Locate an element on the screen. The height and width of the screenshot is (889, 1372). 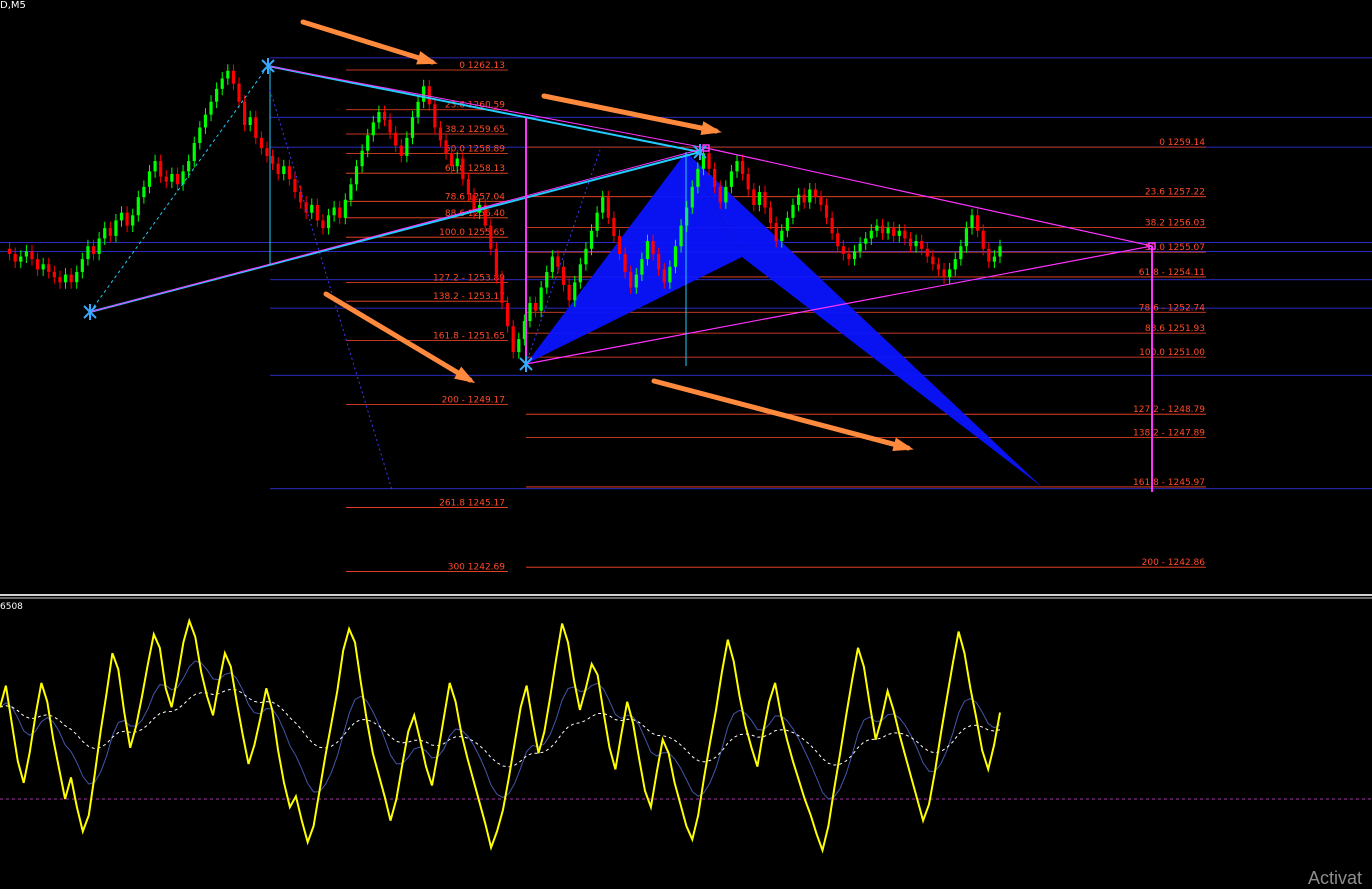
fib-right-label-4: 61.8 - 1254.11 is located at coordinates (1172, 273).